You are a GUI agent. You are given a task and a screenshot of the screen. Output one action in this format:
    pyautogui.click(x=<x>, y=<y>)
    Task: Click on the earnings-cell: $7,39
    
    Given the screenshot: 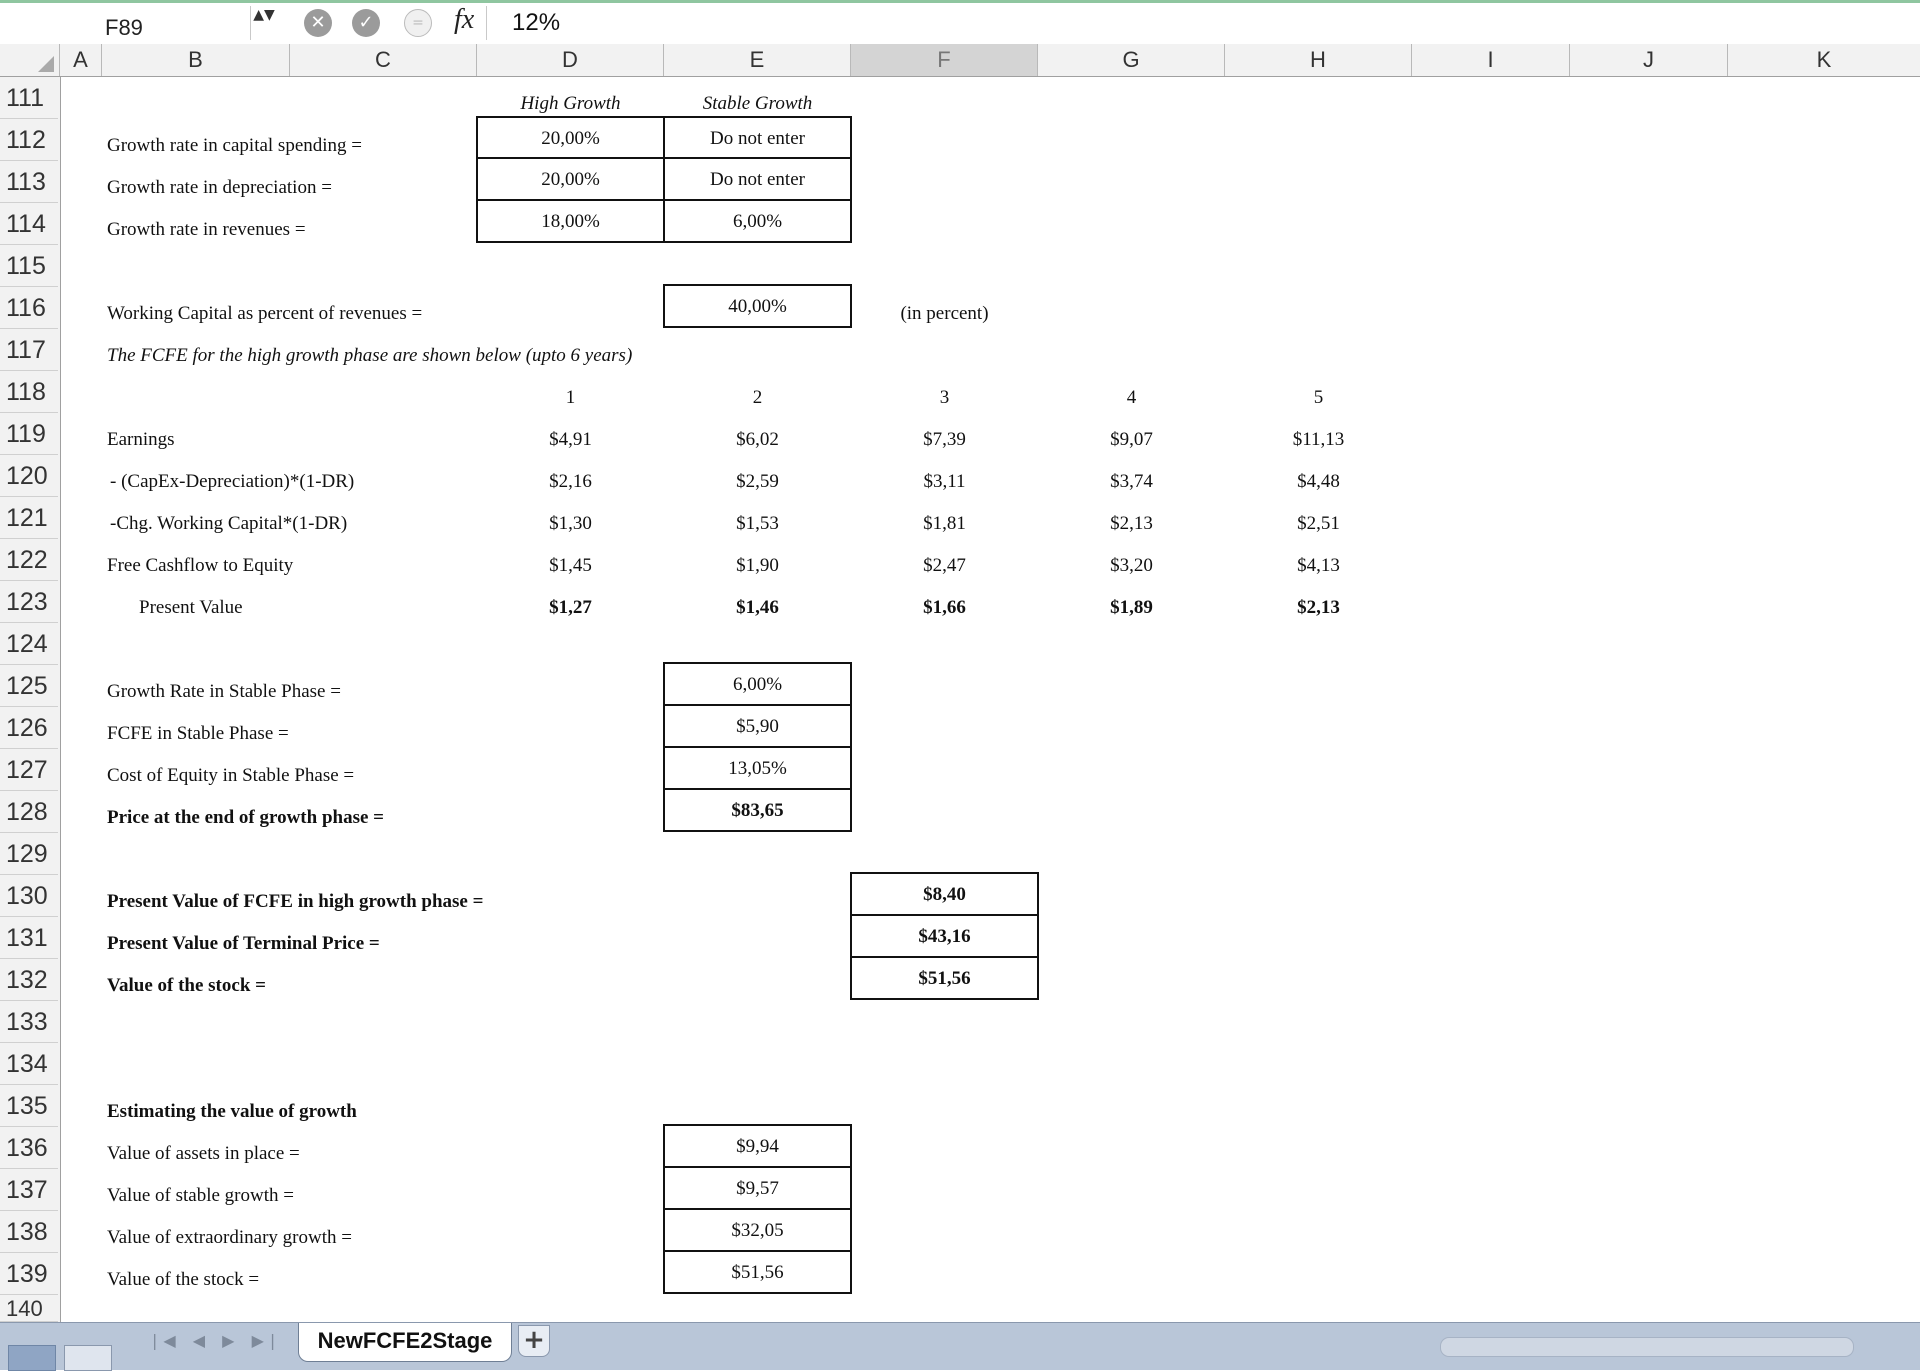 What is the action you would take?
    pyautogui.click(x=944, y=440)
    